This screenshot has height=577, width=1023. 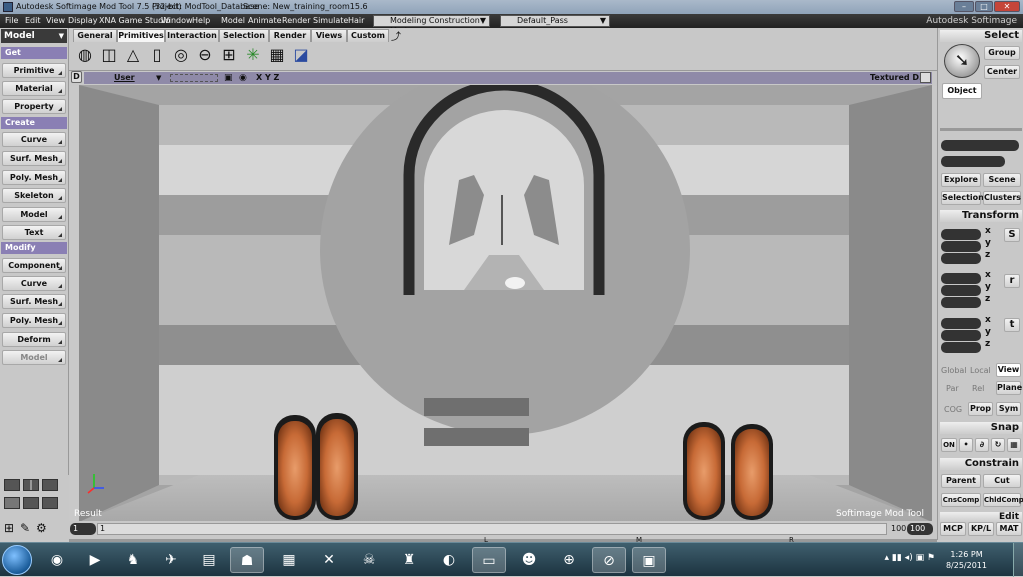 What do you see at coordinates (980, 409) in the screenshot?
I see `prop-button: Prop` at bounding box center [980, 409].